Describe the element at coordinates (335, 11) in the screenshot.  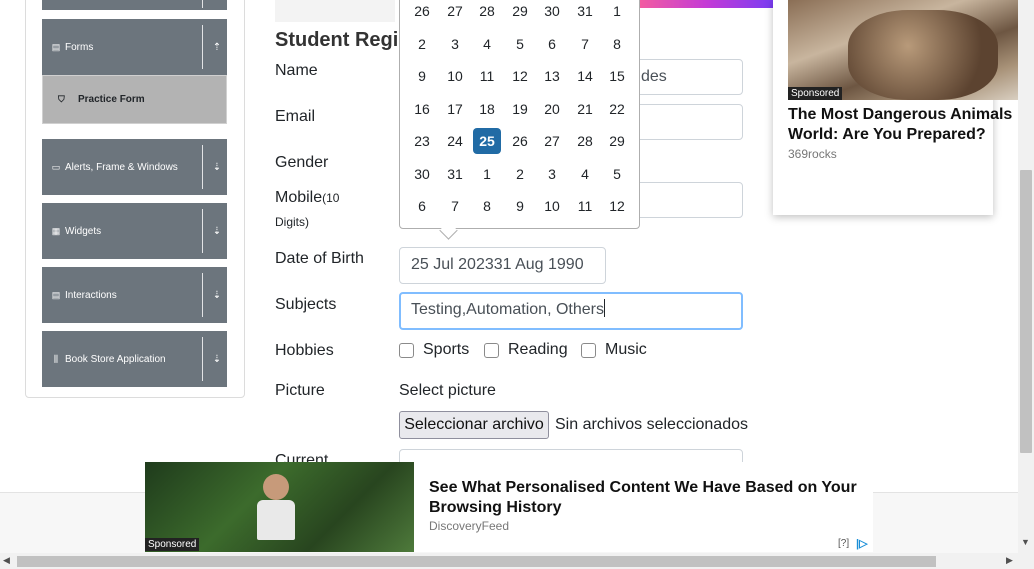
I see `top-banner-strip` at that location.